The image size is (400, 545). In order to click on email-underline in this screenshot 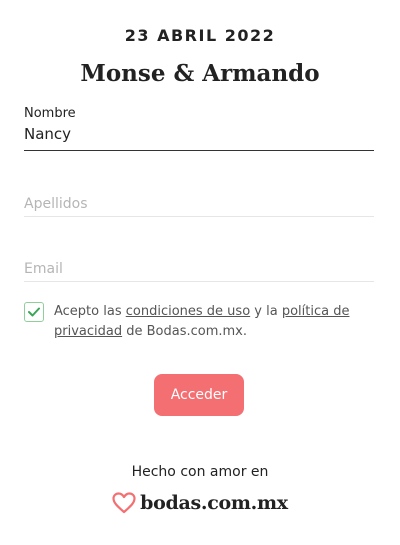, I will do `click(199, 281)`.